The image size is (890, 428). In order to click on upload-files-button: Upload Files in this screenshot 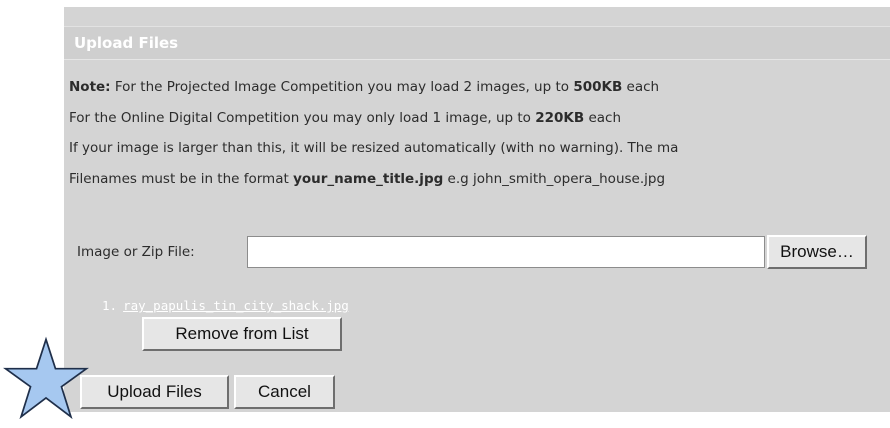, I will do `click(154, 392)`.